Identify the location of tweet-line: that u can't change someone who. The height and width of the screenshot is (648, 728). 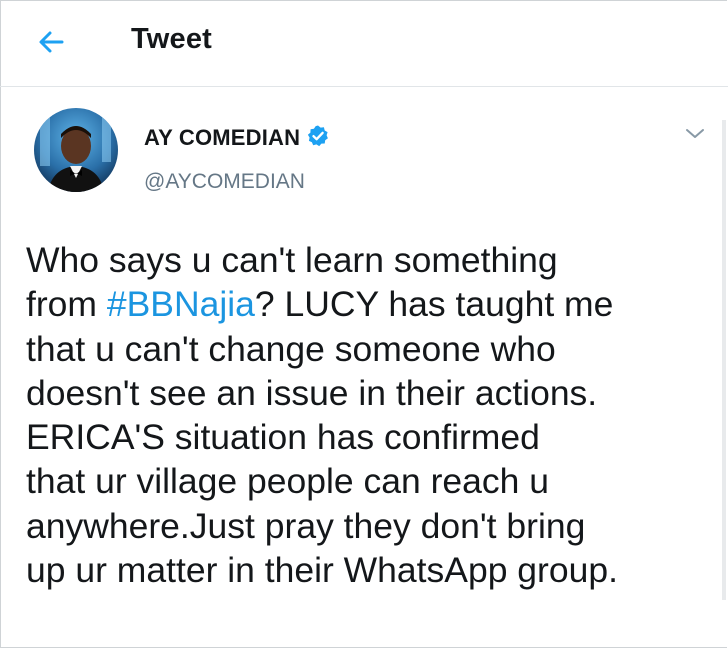
(371, 349).